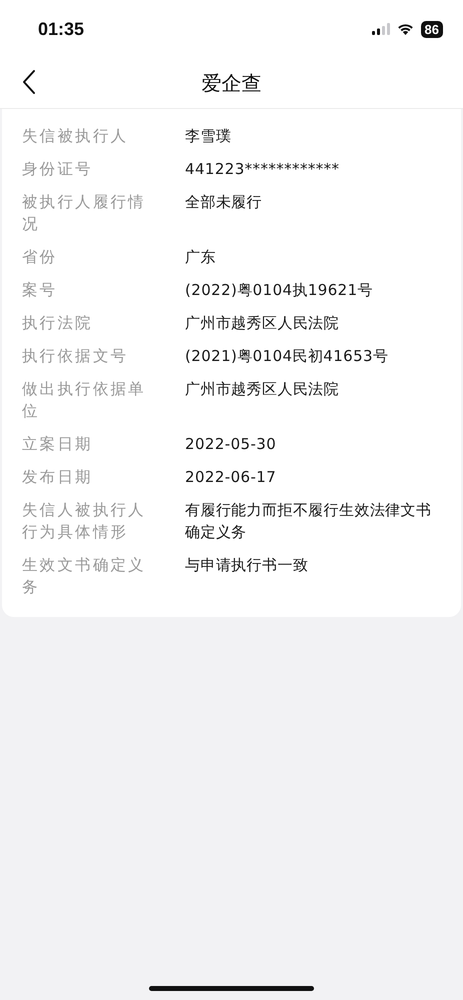  What do you see at coordinates (231, 477) in the screenshot?
I see `field-value: 2022-06-17` at bounding box center [231, 477].